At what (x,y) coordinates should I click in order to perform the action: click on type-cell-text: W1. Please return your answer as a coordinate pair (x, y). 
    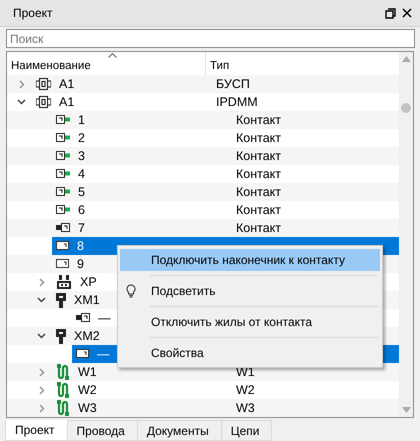
    Looking at the image, I should click on (245, 372).